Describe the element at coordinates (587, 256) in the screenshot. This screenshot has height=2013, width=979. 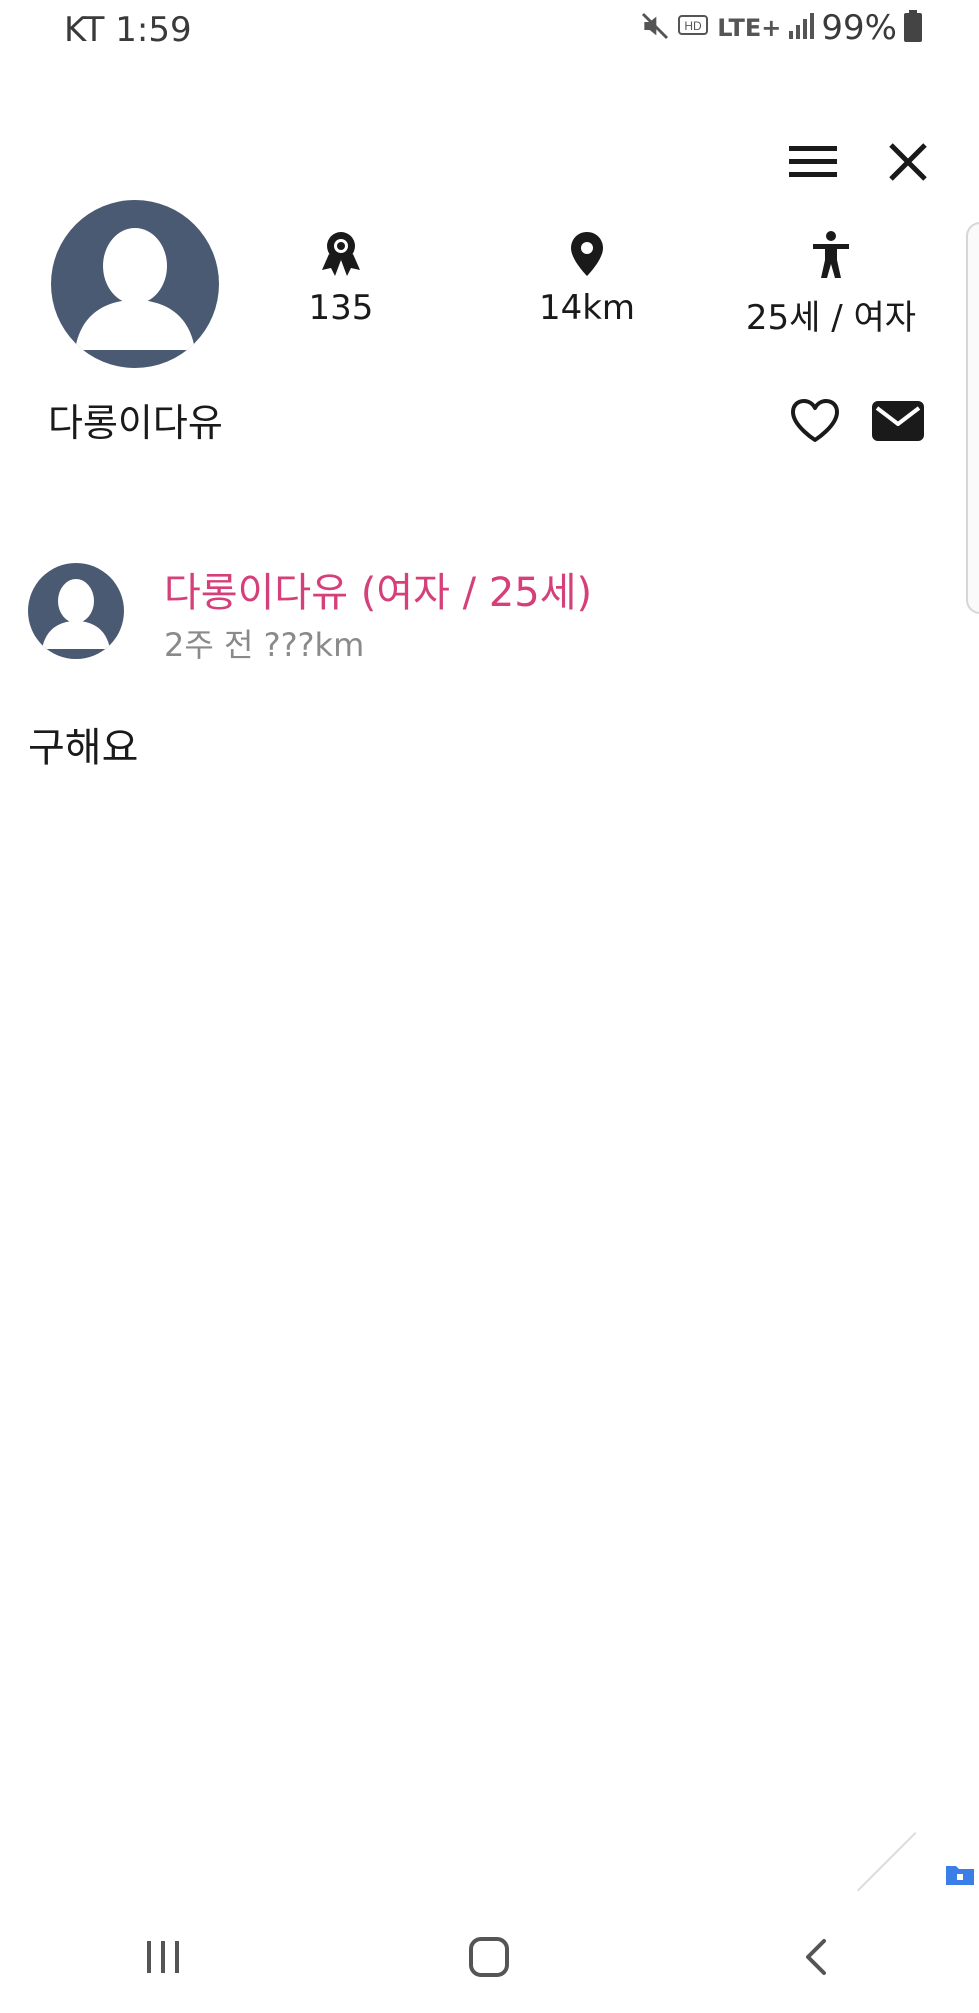
I see `location-pin-icon` at that location.